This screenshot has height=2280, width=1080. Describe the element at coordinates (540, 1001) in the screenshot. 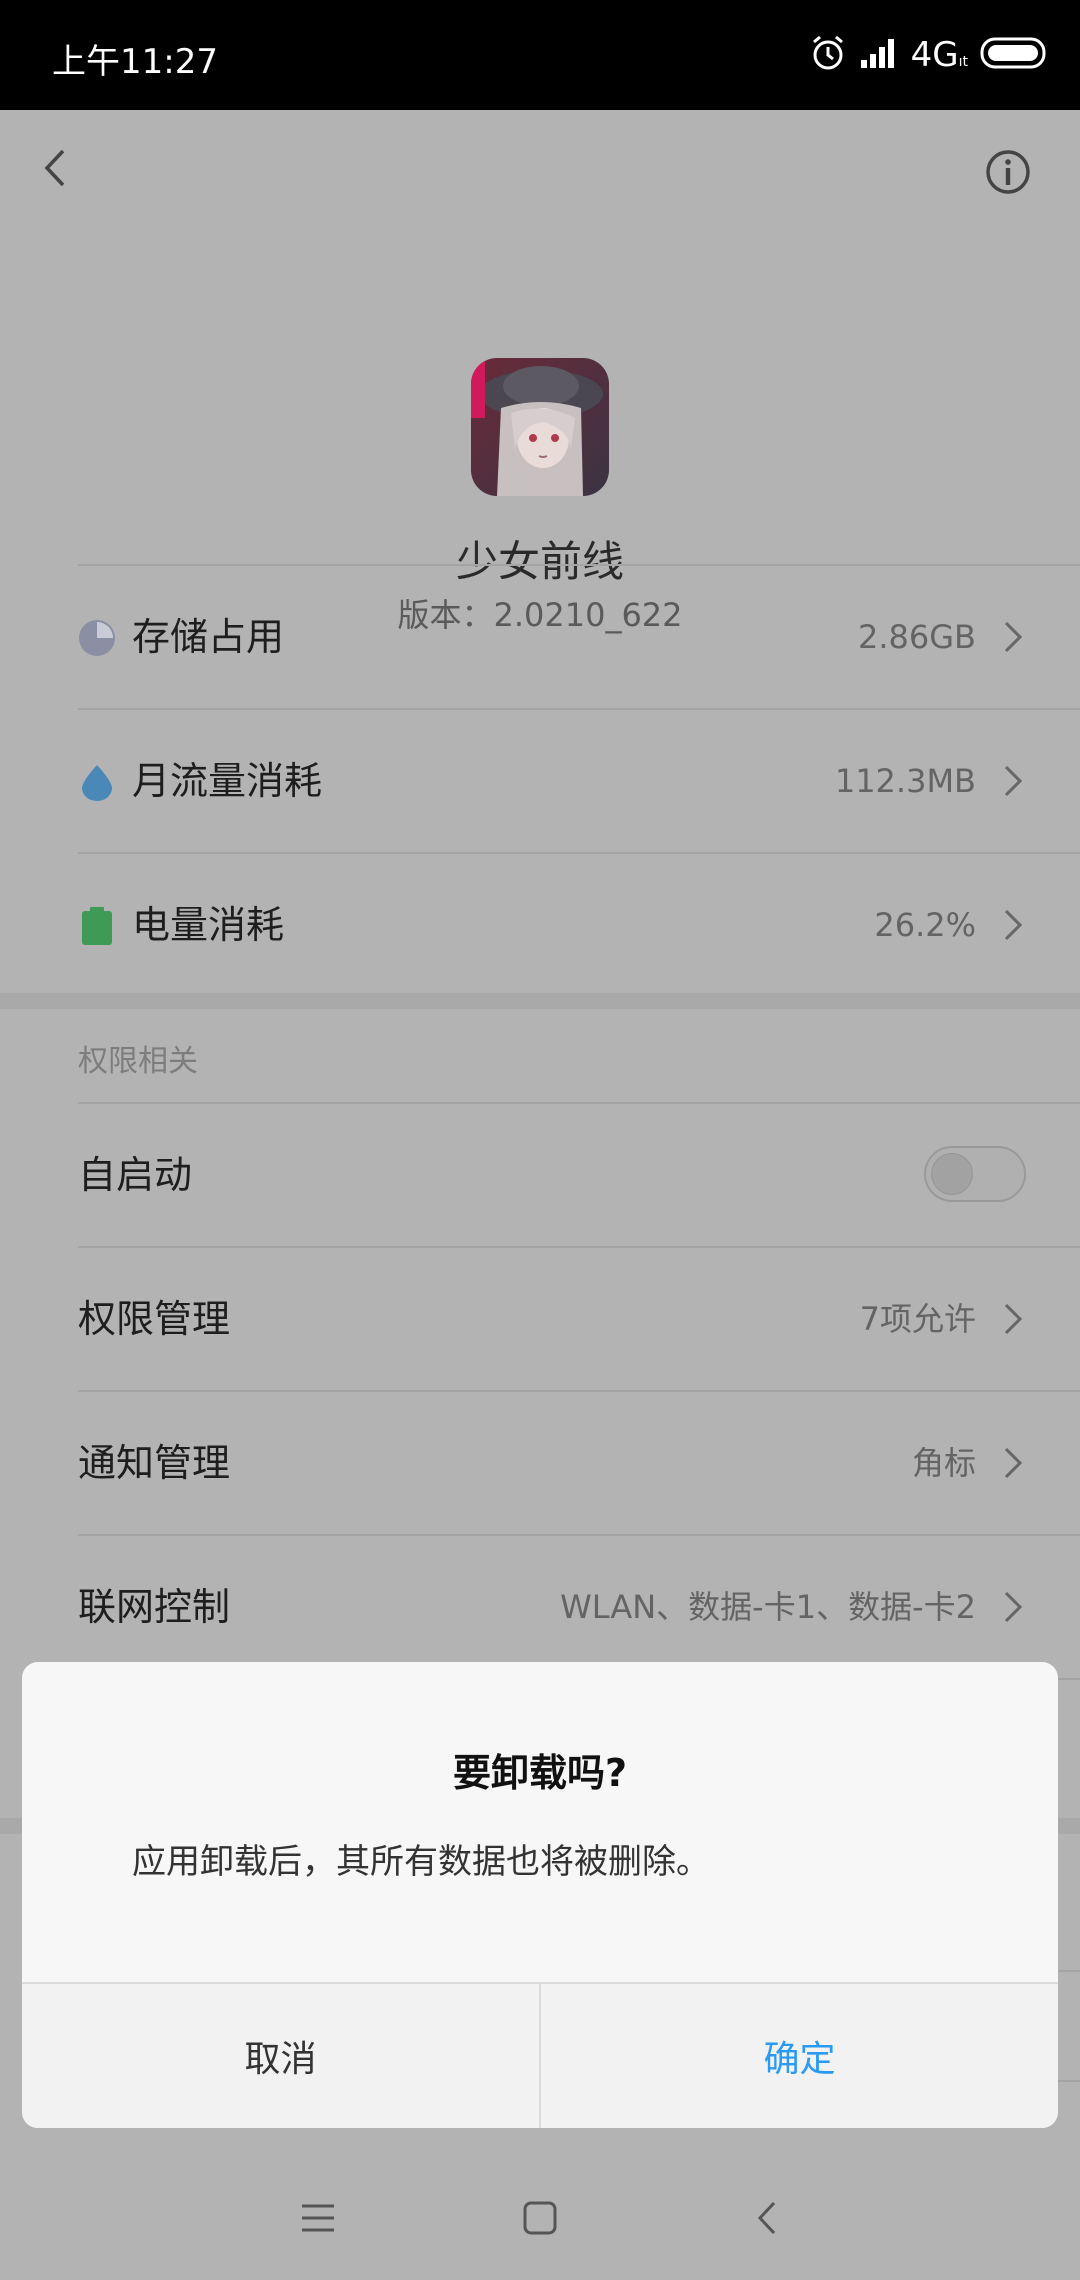

I see `section-separator` at that location.